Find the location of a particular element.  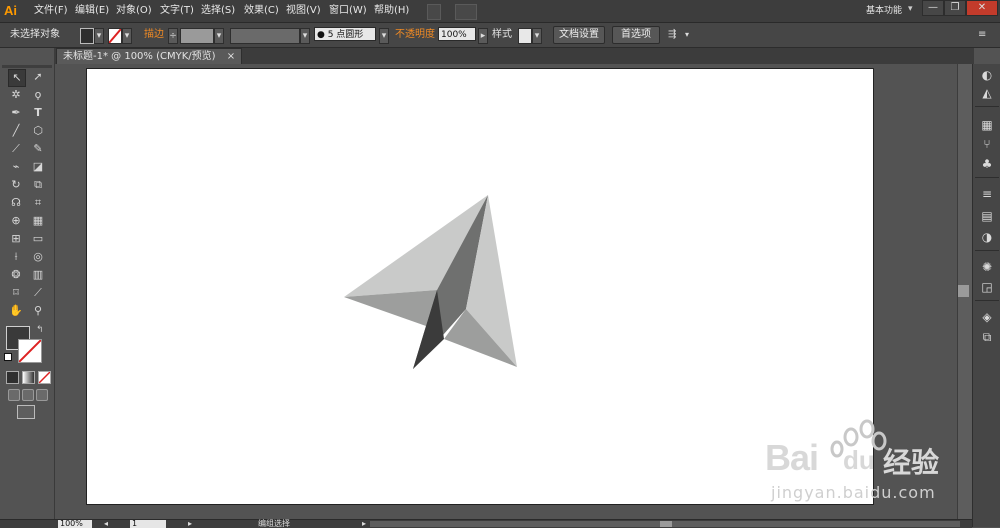

menu-effect: 效果(C) is located at coordinates (261, 11).